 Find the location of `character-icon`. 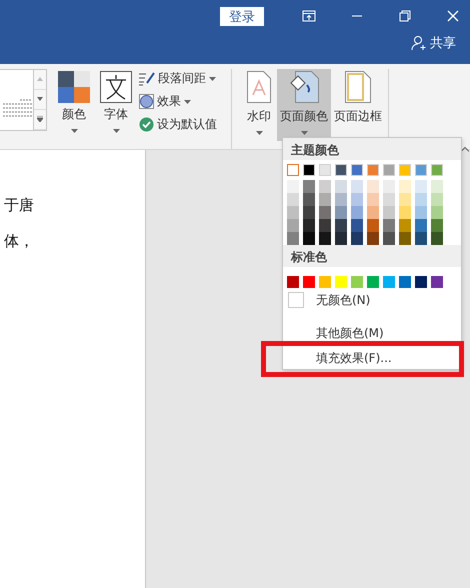

character-icon is located at coordinates (116, 87).